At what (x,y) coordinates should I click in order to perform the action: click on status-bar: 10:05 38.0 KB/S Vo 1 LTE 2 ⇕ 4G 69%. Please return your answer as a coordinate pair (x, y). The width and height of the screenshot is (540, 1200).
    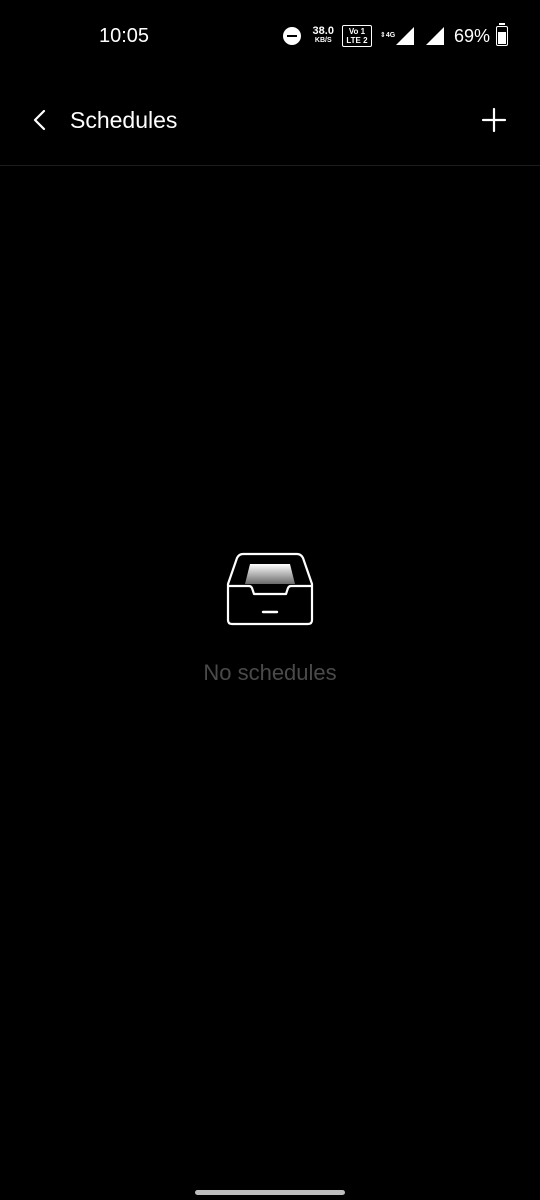
    Looking at the image, I should click on (270, 36).